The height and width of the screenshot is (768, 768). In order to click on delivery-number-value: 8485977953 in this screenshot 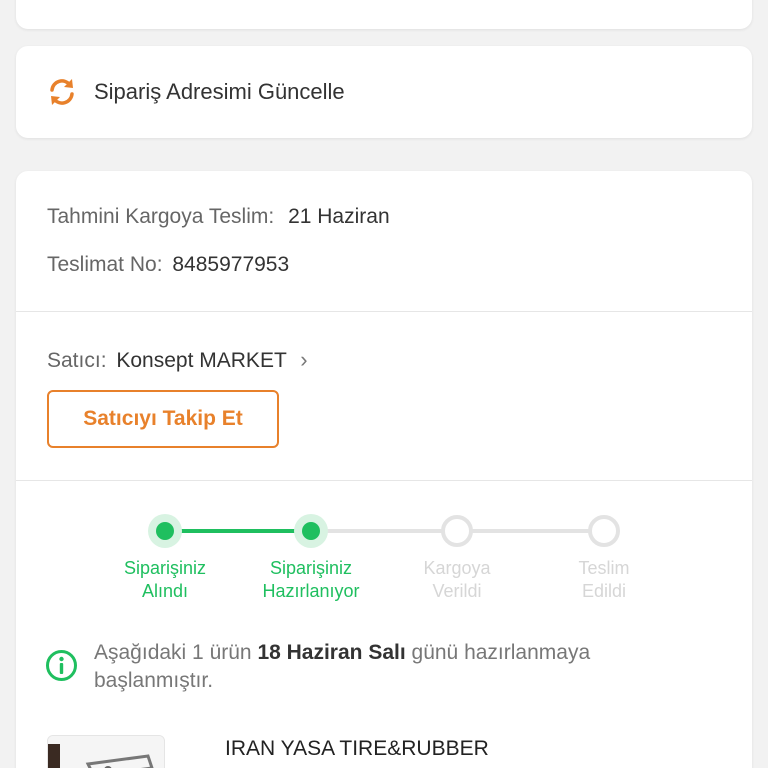, I will do `click(231, 264)`.